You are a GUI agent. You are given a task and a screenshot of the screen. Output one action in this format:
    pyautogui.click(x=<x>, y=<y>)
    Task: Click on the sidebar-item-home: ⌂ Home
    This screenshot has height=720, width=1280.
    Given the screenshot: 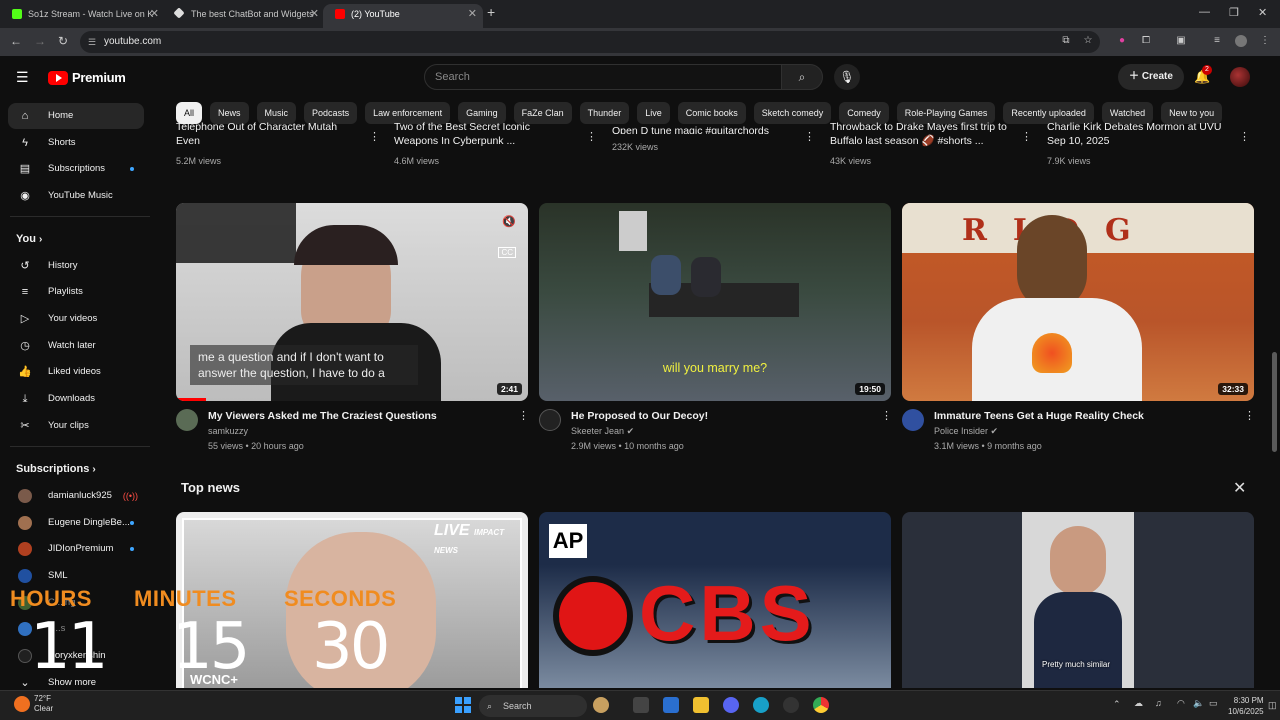 What is the action you would take?
    pyautogui.click(x=76, y=116)
    